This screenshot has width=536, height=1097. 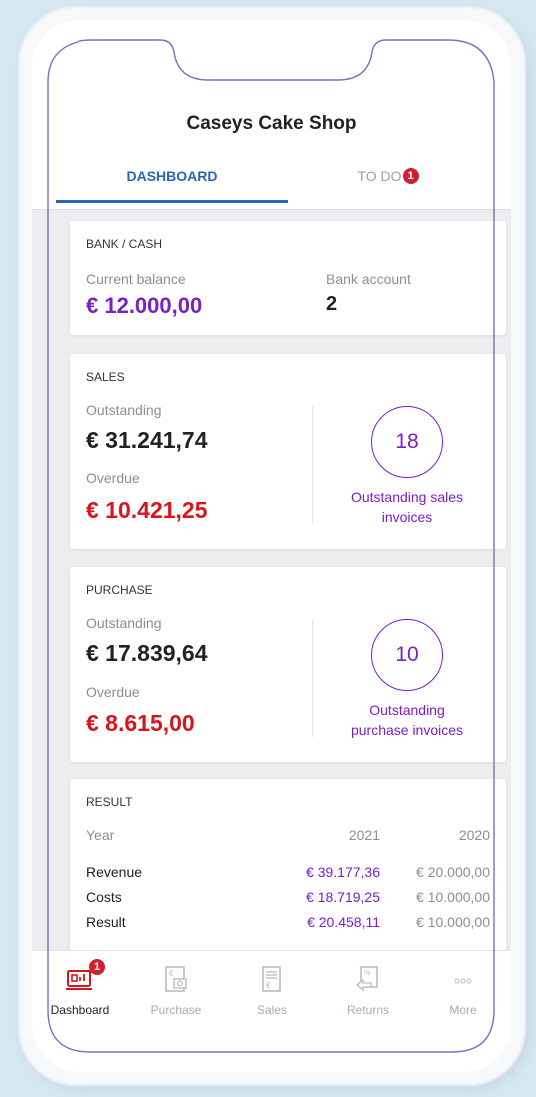 I want to click on purchase-outstanding-value: € 17.839,64, so click(x=147, y=653).